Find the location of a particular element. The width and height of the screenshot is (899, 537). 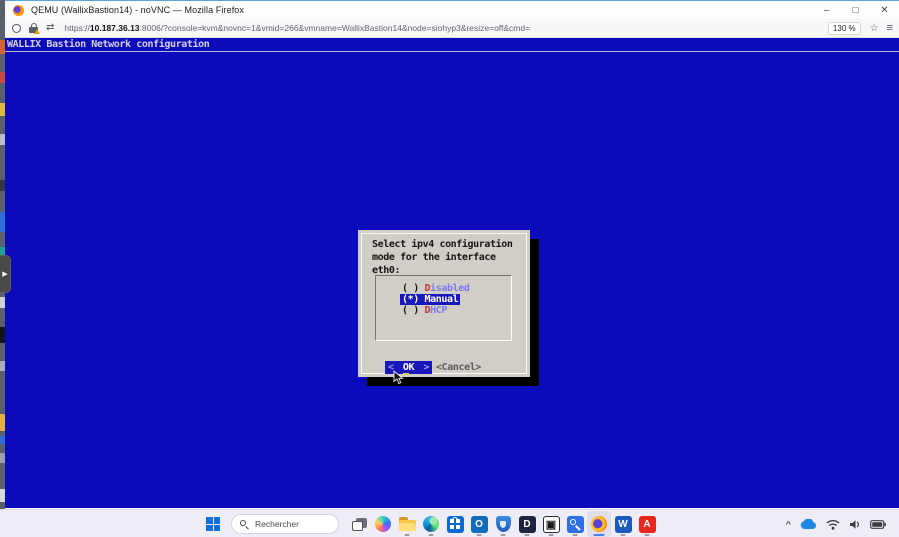

firefox-taskbar-button is located at coordinates (599, 524).